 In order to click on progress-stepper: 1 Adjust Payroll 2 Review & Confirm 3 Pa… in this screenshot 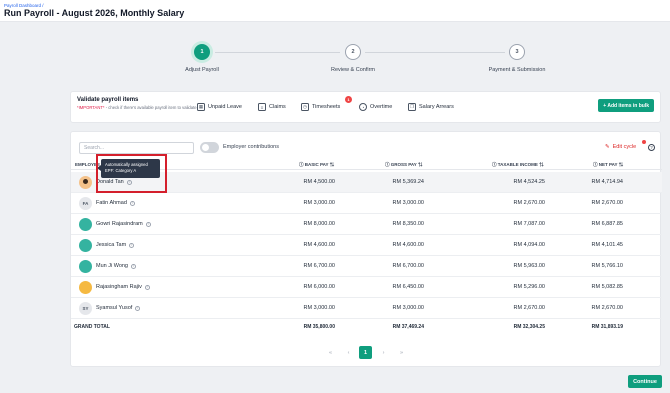, I will do `click(335, 60)`.